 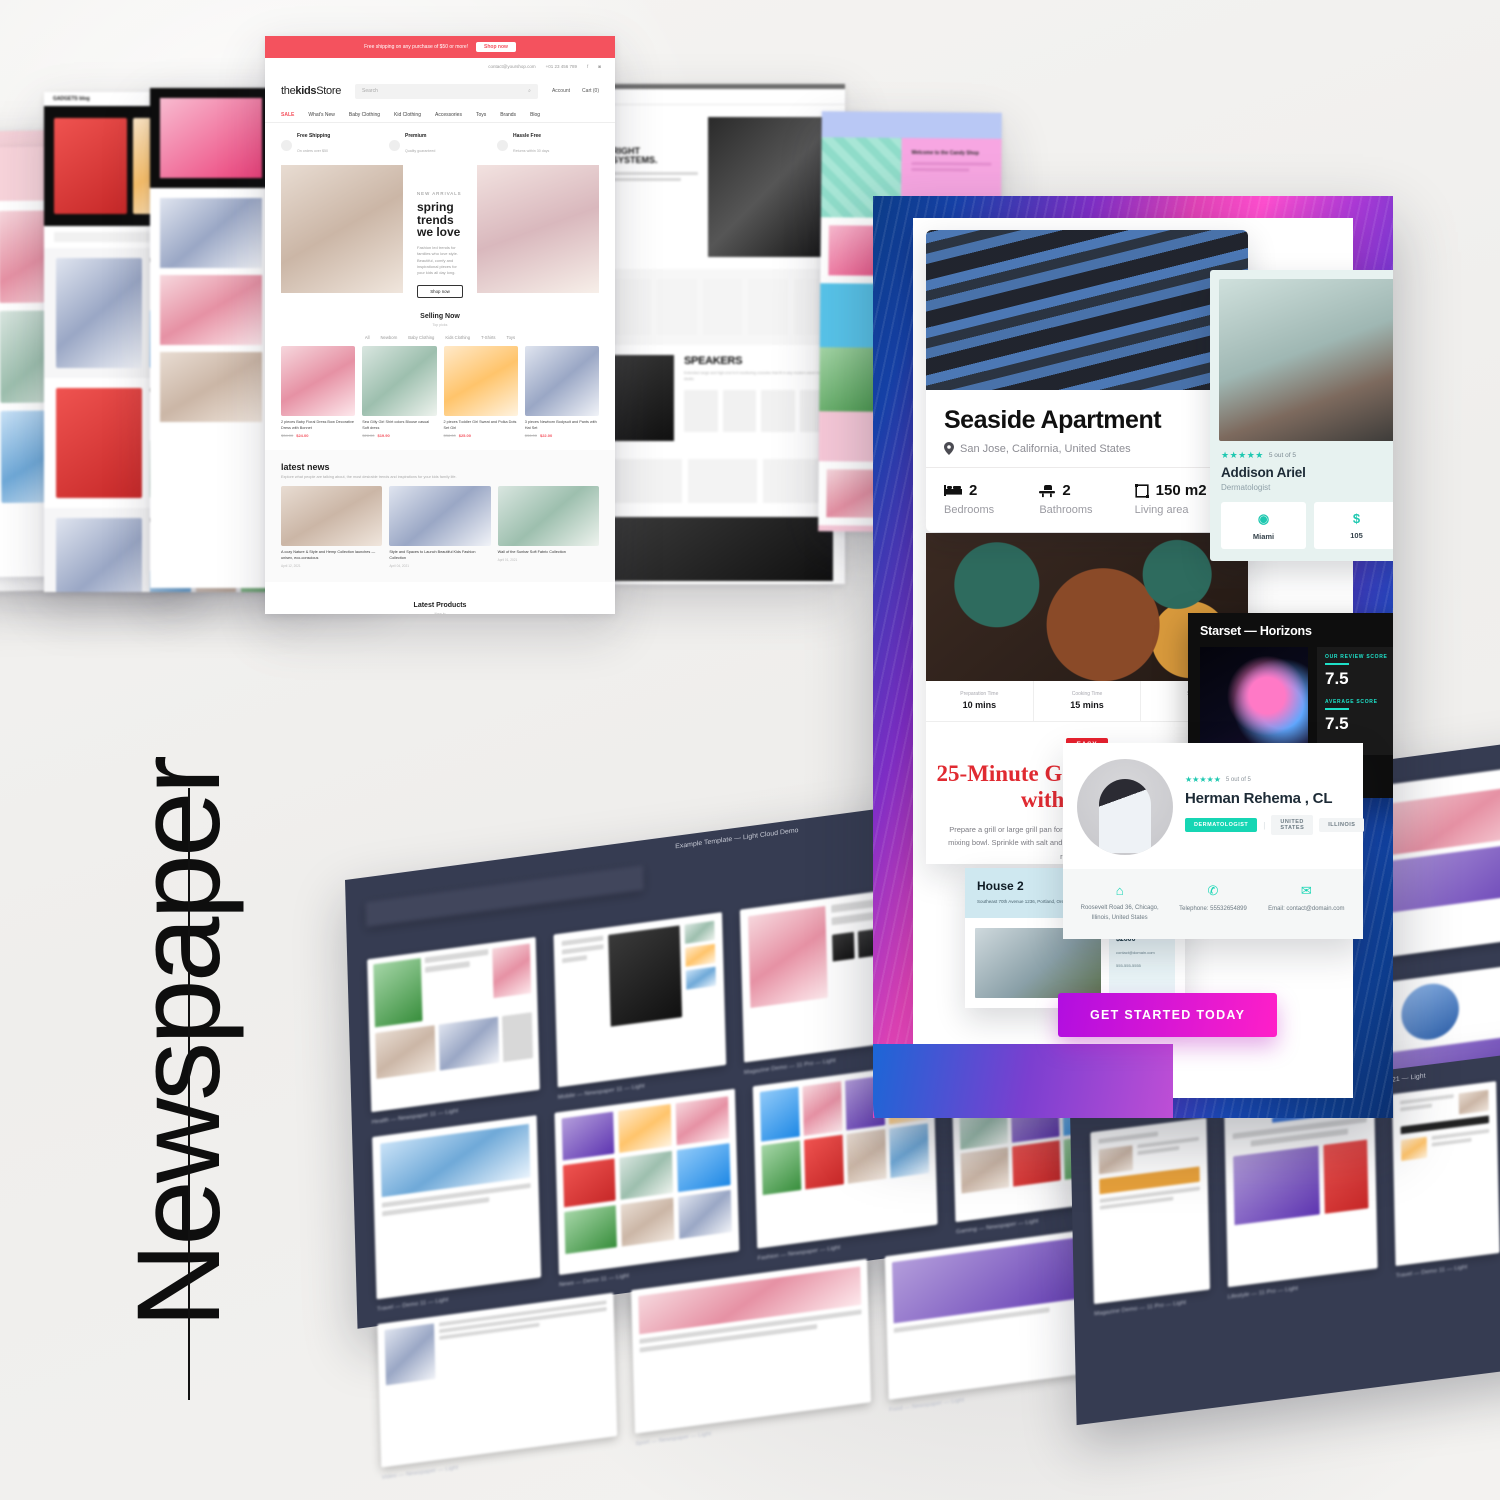 I want to click on kids-logo: thekidsStore, so click(x=311, y=91).